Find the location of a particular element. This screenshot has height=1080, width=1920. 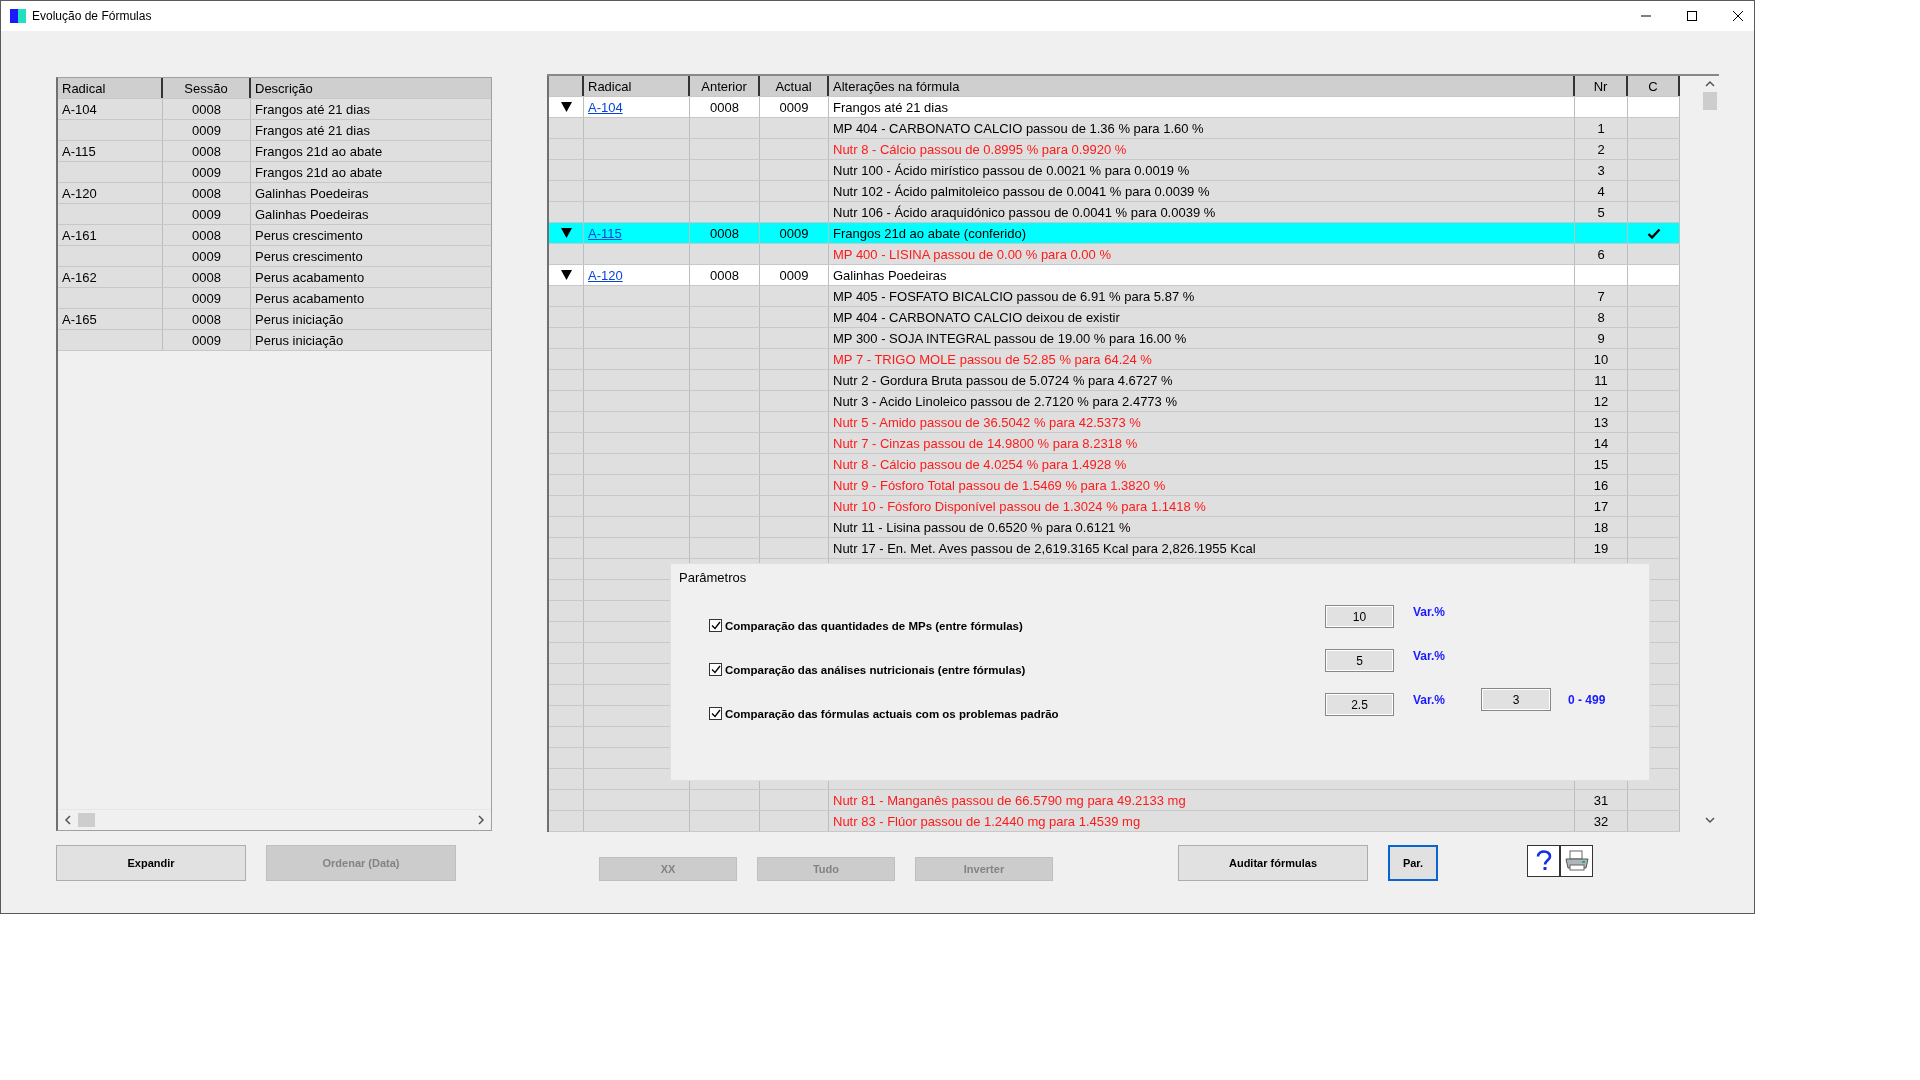

table-cell: 4 is located at coordinates (1601, 191).